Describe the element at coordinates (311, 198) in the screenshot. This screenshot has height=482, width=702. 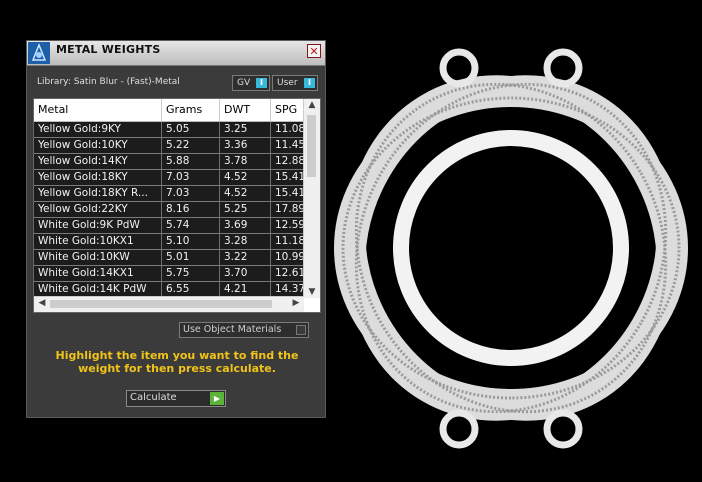
I see `vertical-scrollbar: ▲ ▼` at that location.